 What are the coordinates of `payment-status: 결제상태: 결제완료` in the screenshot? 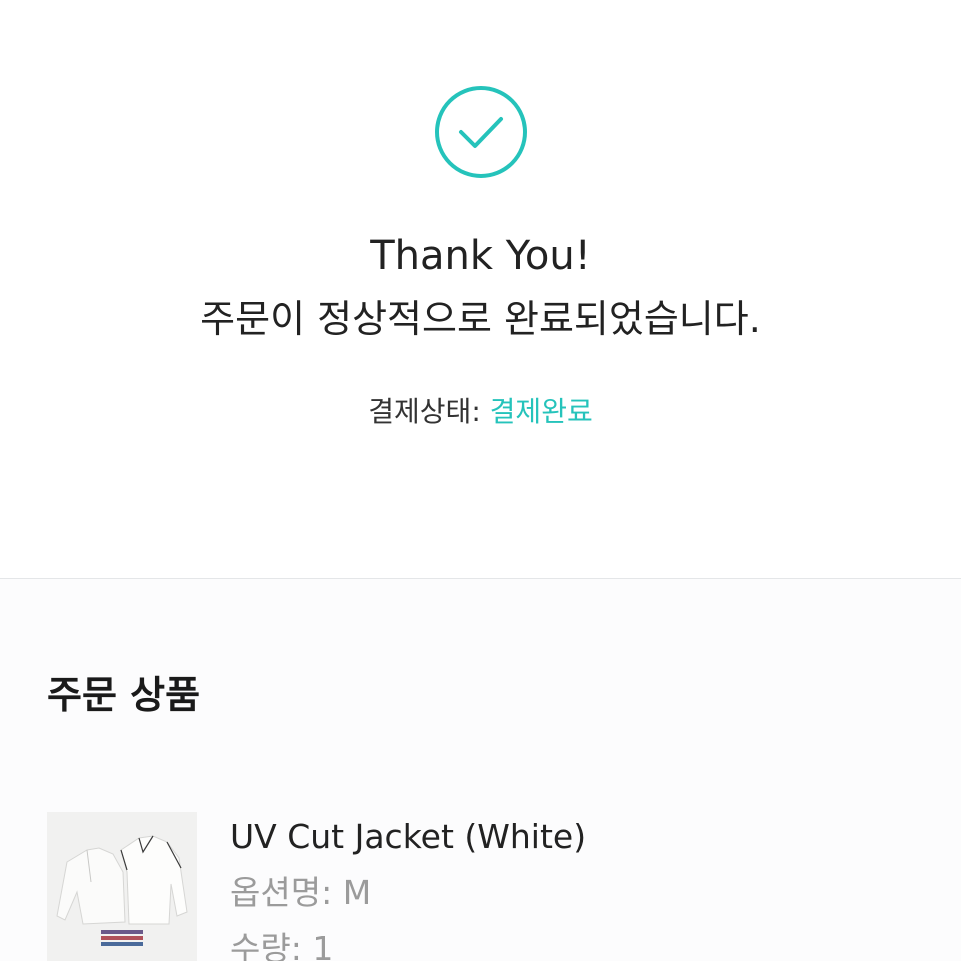 It's located at (480, 412).